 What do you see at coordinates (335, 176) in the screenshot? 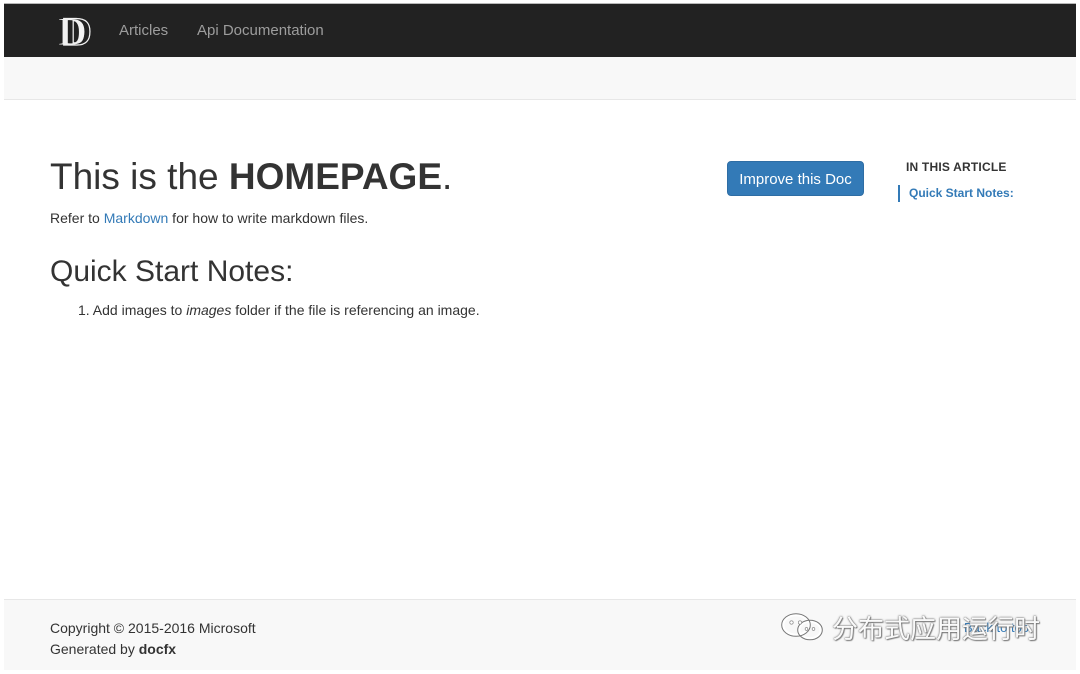
I see `page-title-emphasis: HOMEPAGE` at bounding box center [335, 176].